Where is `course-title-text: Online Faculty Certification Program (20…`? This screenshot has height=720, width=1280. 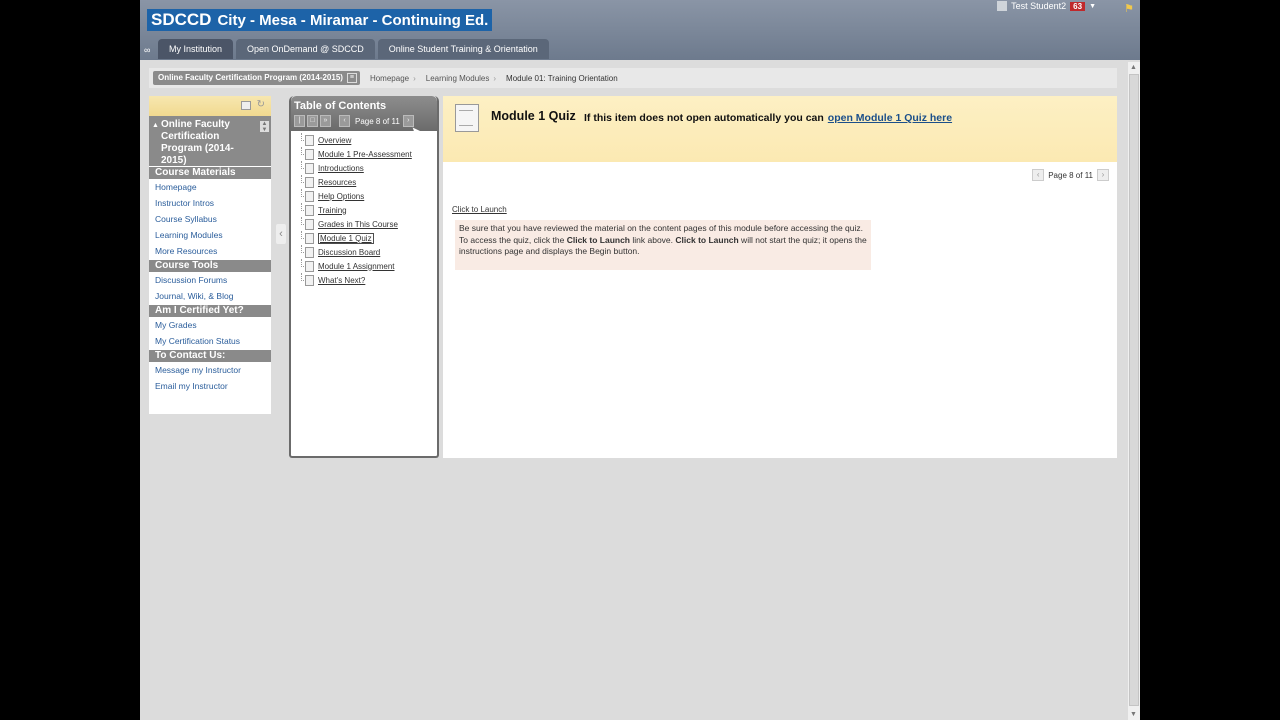
course-title-text: Online Faculty Certification Program (20… is located at coordinates (197, 142).